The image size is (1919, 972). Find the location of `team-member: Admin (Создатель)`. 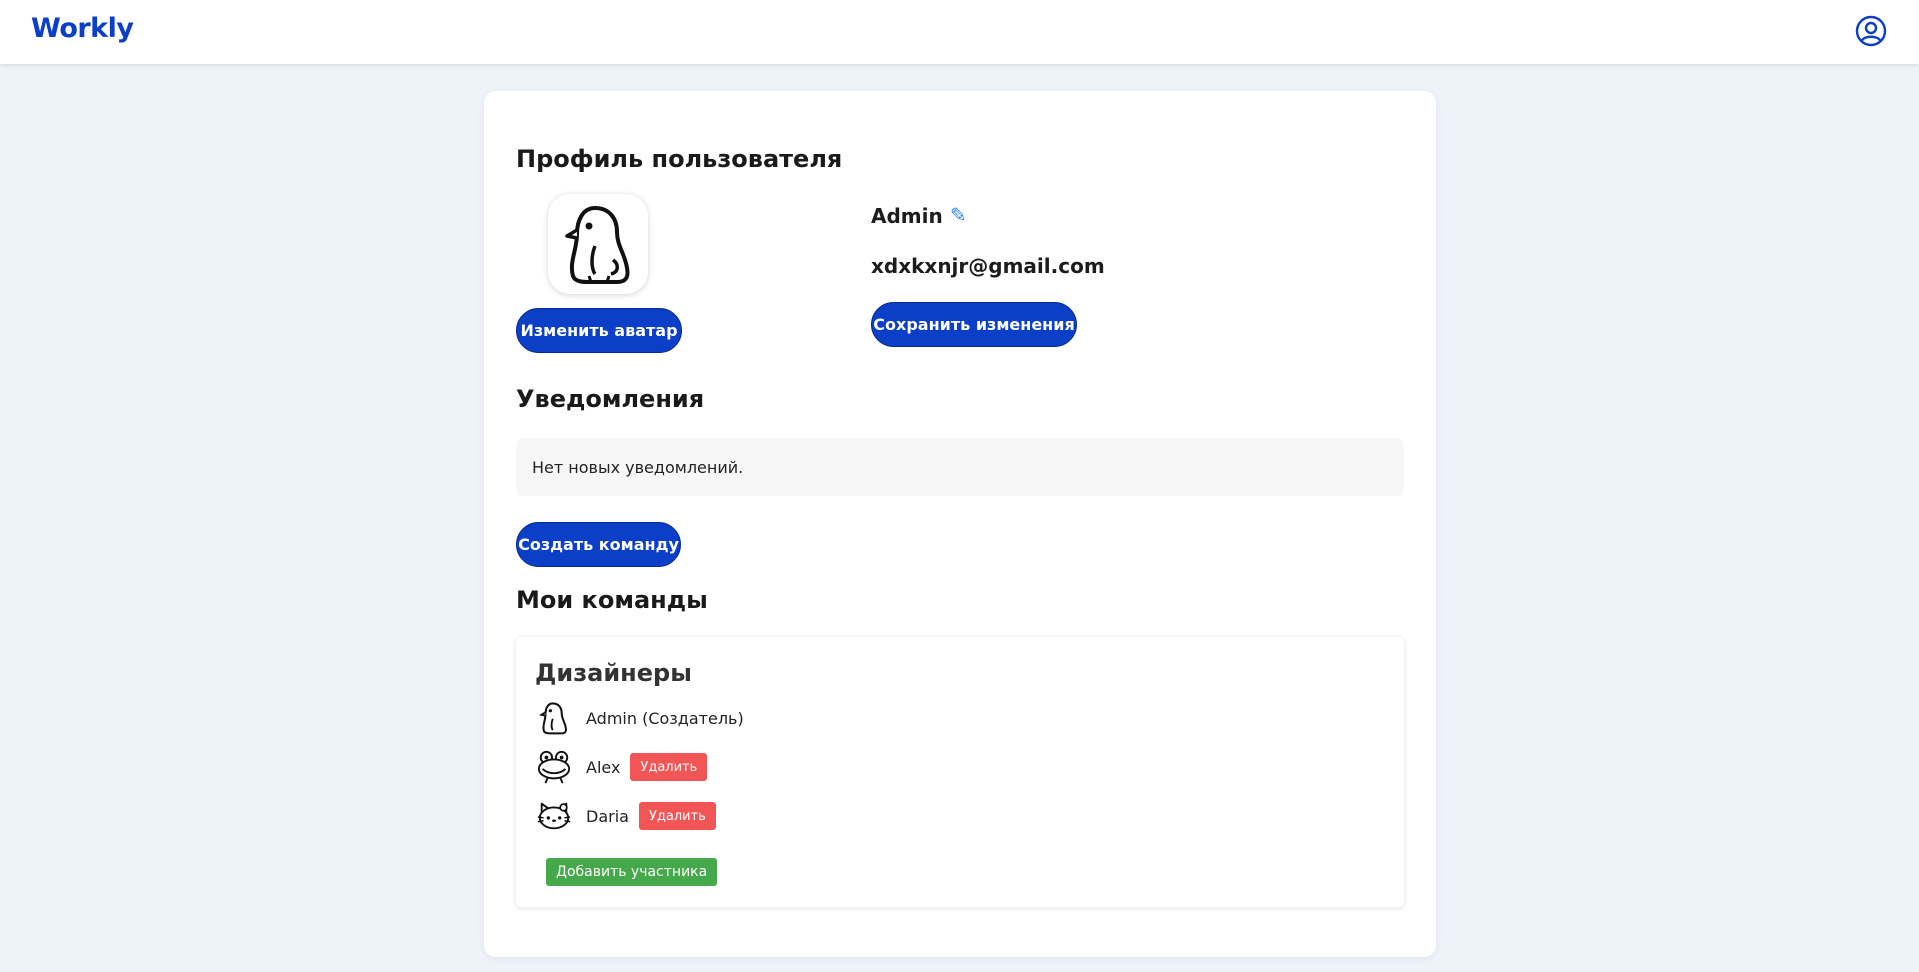

team-member: Admin (Создатель) is located at coordinates (640, 718).